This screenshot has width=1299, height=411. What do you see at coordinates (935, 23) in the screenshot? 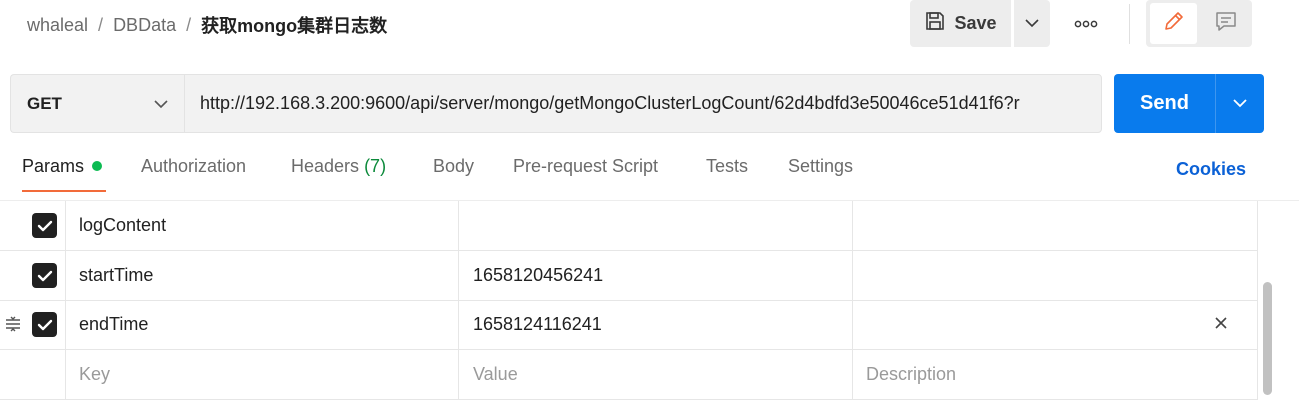
I see `floppy-disk-icon` at bounding box center [935, 23].